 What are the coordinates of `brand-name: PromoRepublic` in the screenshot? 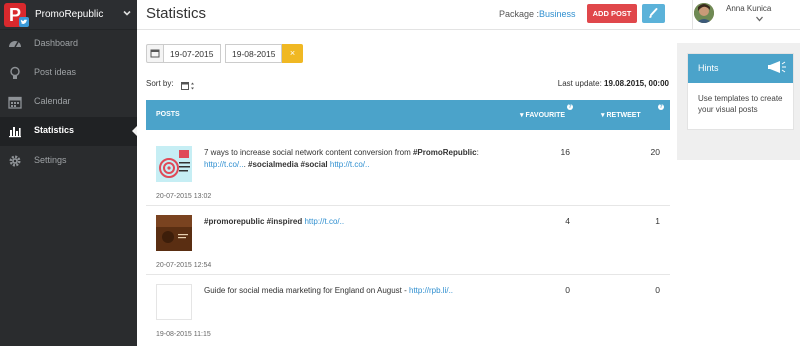 It's located at (69, 14).